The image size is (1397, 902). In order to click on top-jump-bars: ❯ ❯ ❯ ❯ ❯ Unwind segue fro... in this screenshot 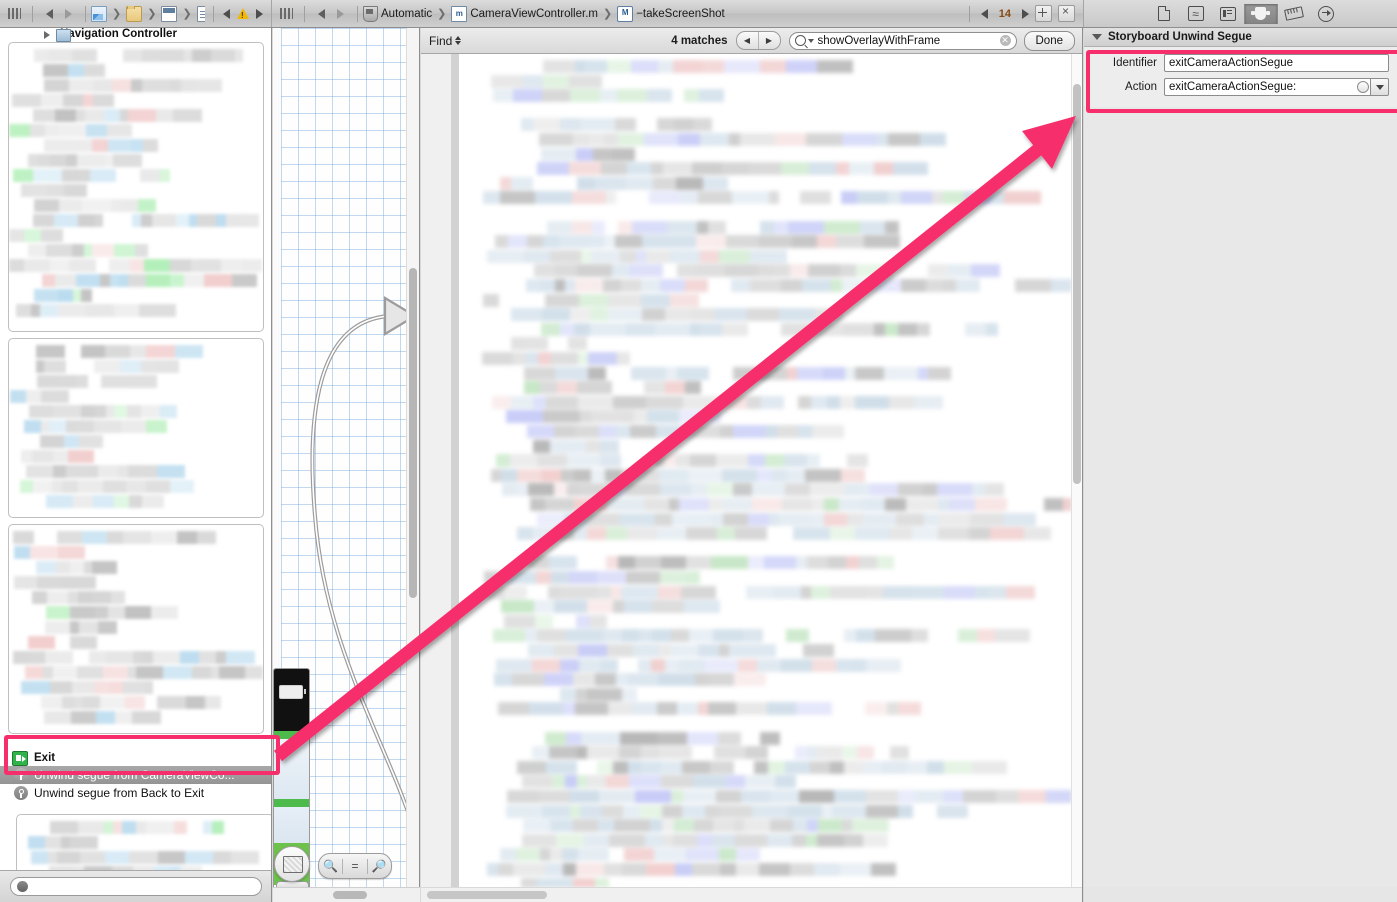, I will do `click(698, 14)`.